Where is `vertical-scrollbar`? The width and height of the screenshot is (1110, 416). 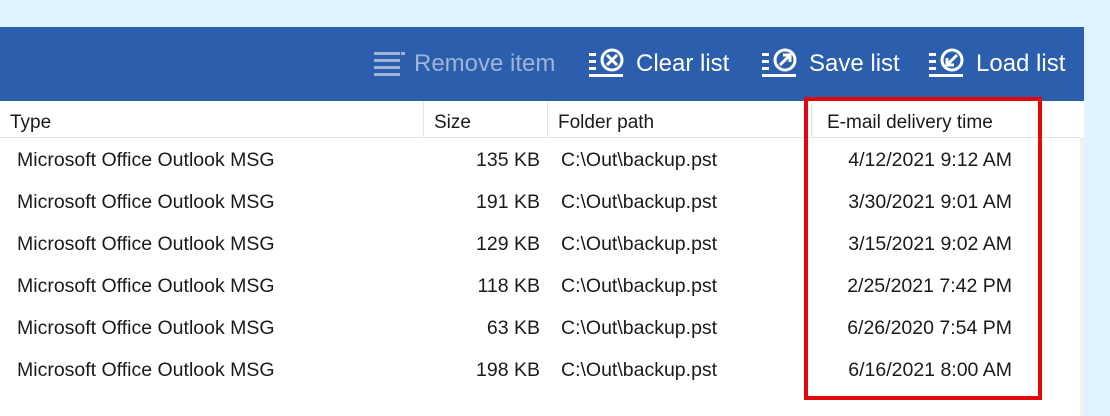
vertical-scrollbar is located at coordinates (1082, 276).